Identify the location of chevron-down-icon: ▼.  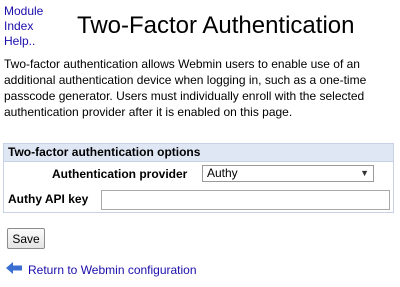
(364, 173).